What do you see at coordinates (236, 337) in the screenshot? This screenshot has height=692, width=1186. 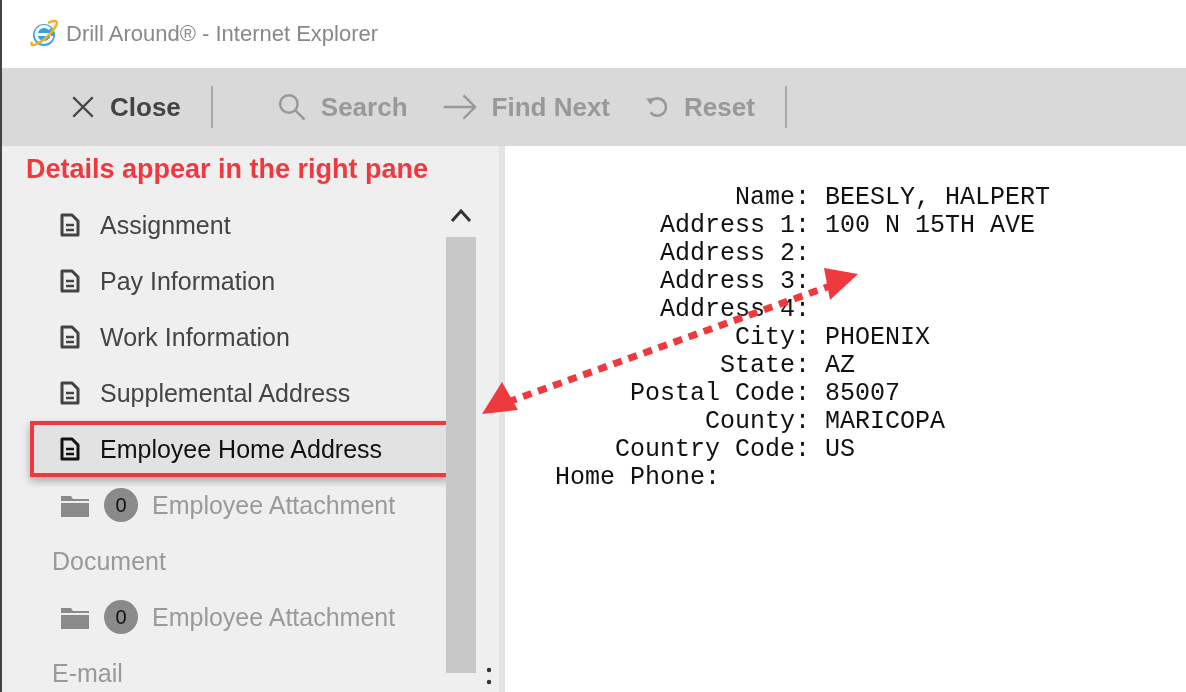 I see `sidebar-item: Work Information` at bounding box center [236, 337].